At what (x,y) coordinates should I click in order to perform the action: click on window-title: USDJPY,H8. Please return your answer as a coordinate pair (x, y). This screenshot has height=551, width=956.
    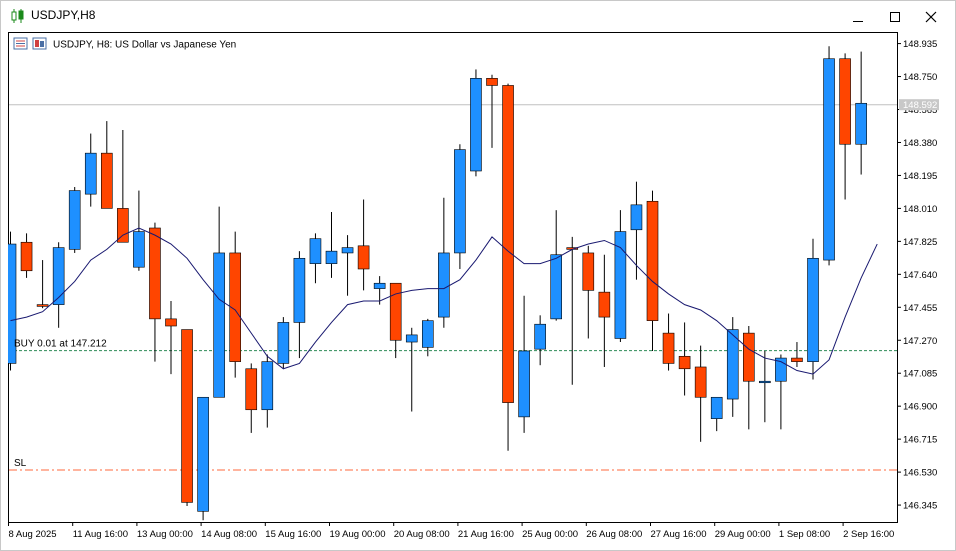
    Looking at the image, I should click on (63, 15).